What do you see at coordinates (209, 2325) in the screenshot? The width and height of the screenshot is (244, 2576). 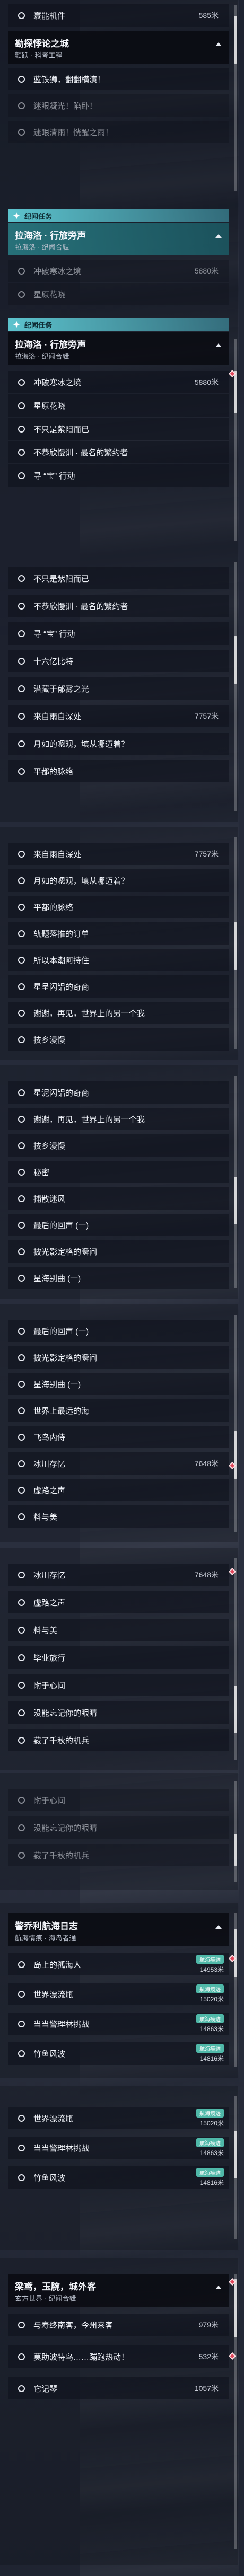 I see `distance-label: 979米` at bounding box center [209, 2325].